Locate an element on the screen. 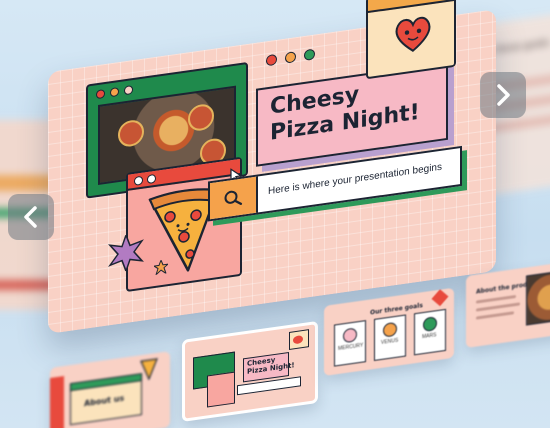  search-icon is located at coordinates (233, 197).